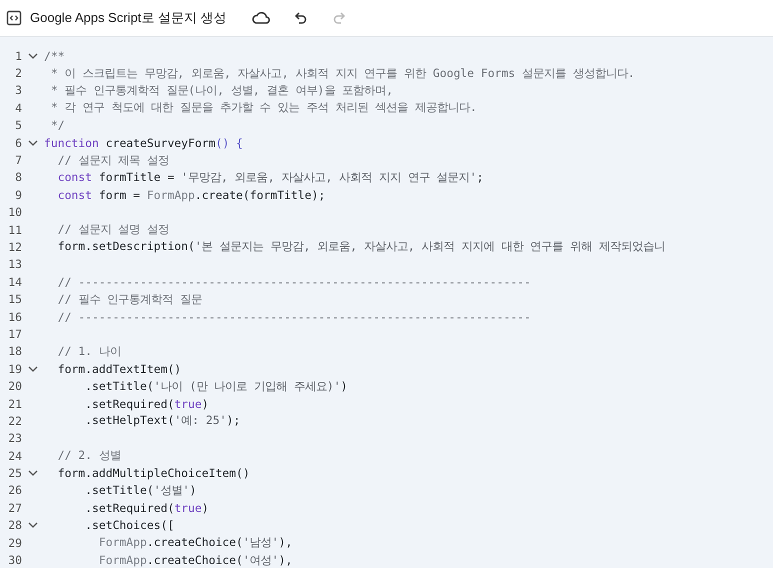 This screenshot has height=568, width=773. What do you see at coordinates (129, 299) in the screenshot?
I see `code-line: // 필수 인구통계학적 질문` at bounding box center [129, 299].